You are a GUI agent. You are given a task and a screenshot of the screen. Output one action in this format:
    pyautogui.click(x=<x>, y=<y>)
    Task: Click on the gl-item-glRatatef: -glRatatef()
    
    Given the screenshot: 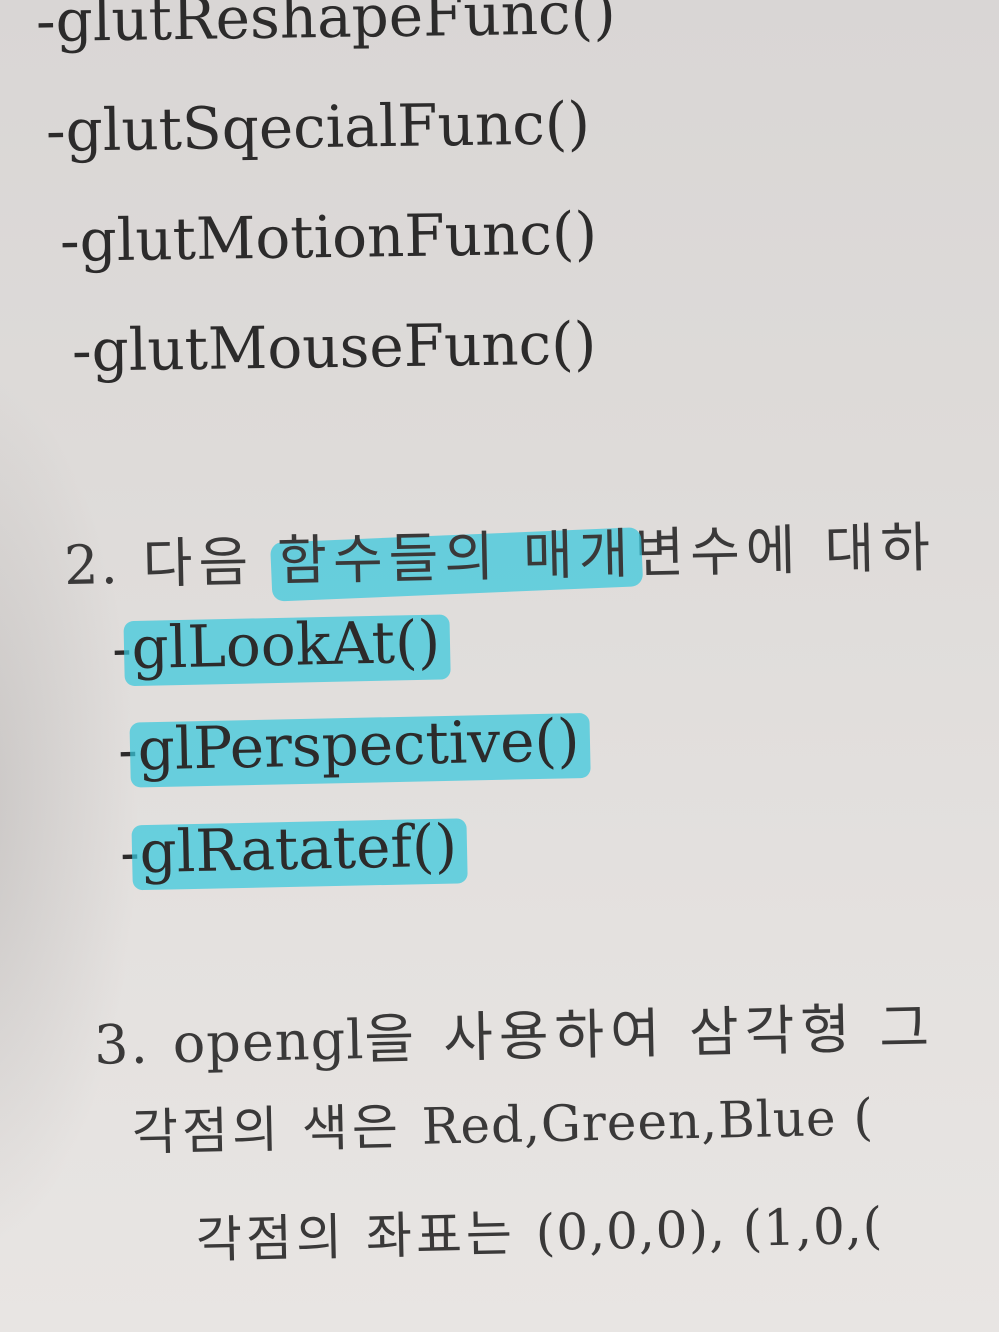 What is the action you would take?
    pyautogui.click(x=288, y=848)
    